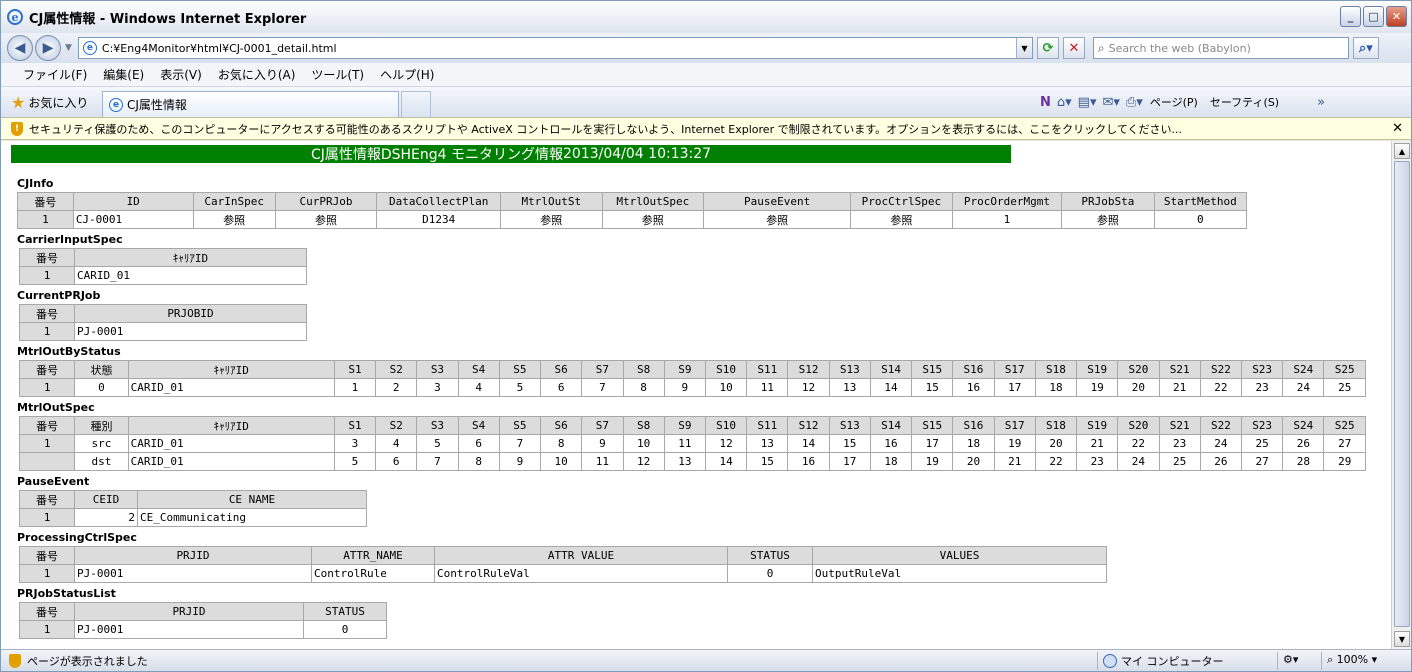 This screenshot has height=672, width=1412. What do you see at coordinates (1373, 16) in the screenshot?
I see `maximize-button: □` at bounding box center [1373, 16].